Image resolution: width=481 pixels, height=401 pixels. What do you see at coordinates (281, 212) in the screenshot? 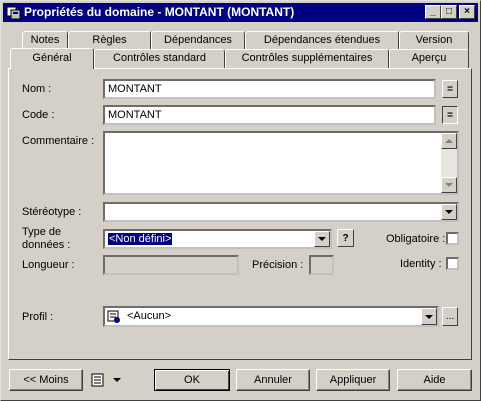
I see `stereotype-combobox` at bounding box center [281, 212].